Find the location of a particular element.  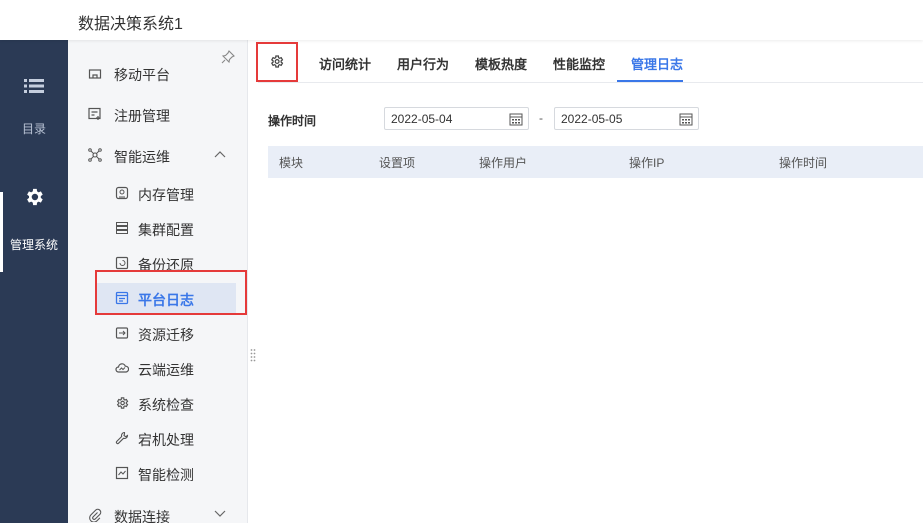

chevron-down-icon is located at coordinates (220, 513).